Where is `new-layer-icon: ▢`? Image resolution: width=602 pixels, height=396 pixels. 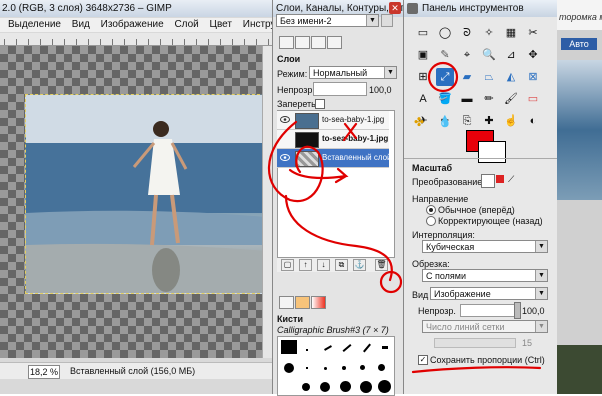
new-layer-icon: ▢ is located at coordinates (287, 265).